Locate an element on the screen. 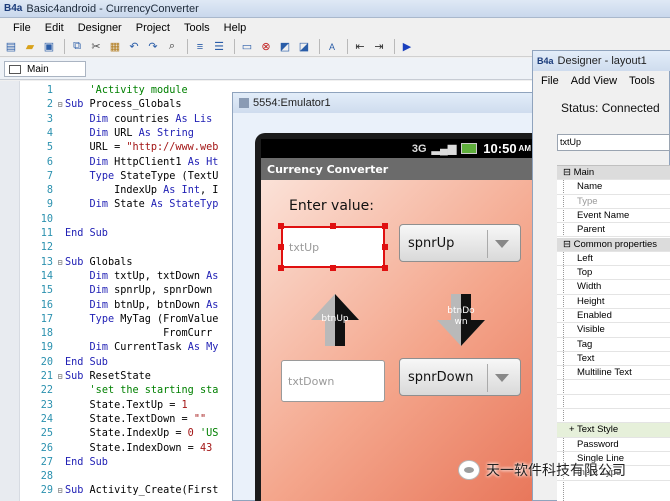 The width and height of the screenshot is (670, 501). menu-file: File is located at coordinates (22, 28).